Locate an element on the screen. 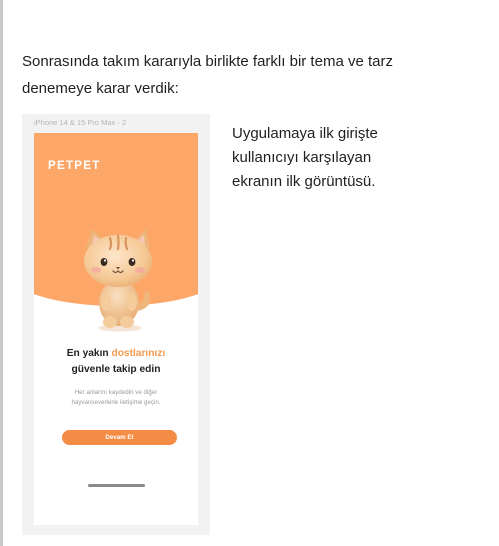 The image size is (499, 546). frame-label: iPhone 14 & 15 Pro Max - 2 is located at coordinates (80, 122).